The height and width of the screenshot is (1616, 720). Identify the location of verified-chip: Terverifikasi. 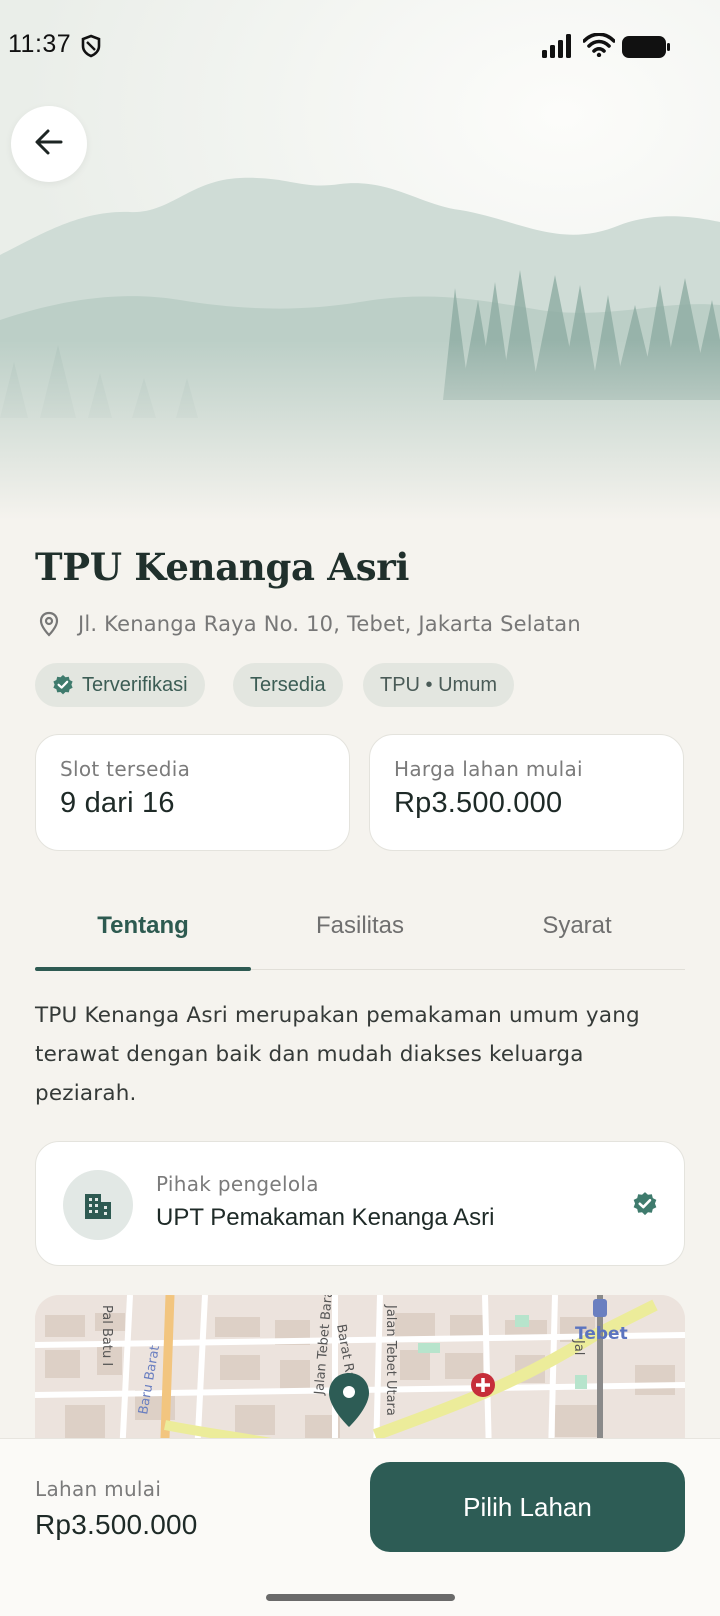
(120, 685).